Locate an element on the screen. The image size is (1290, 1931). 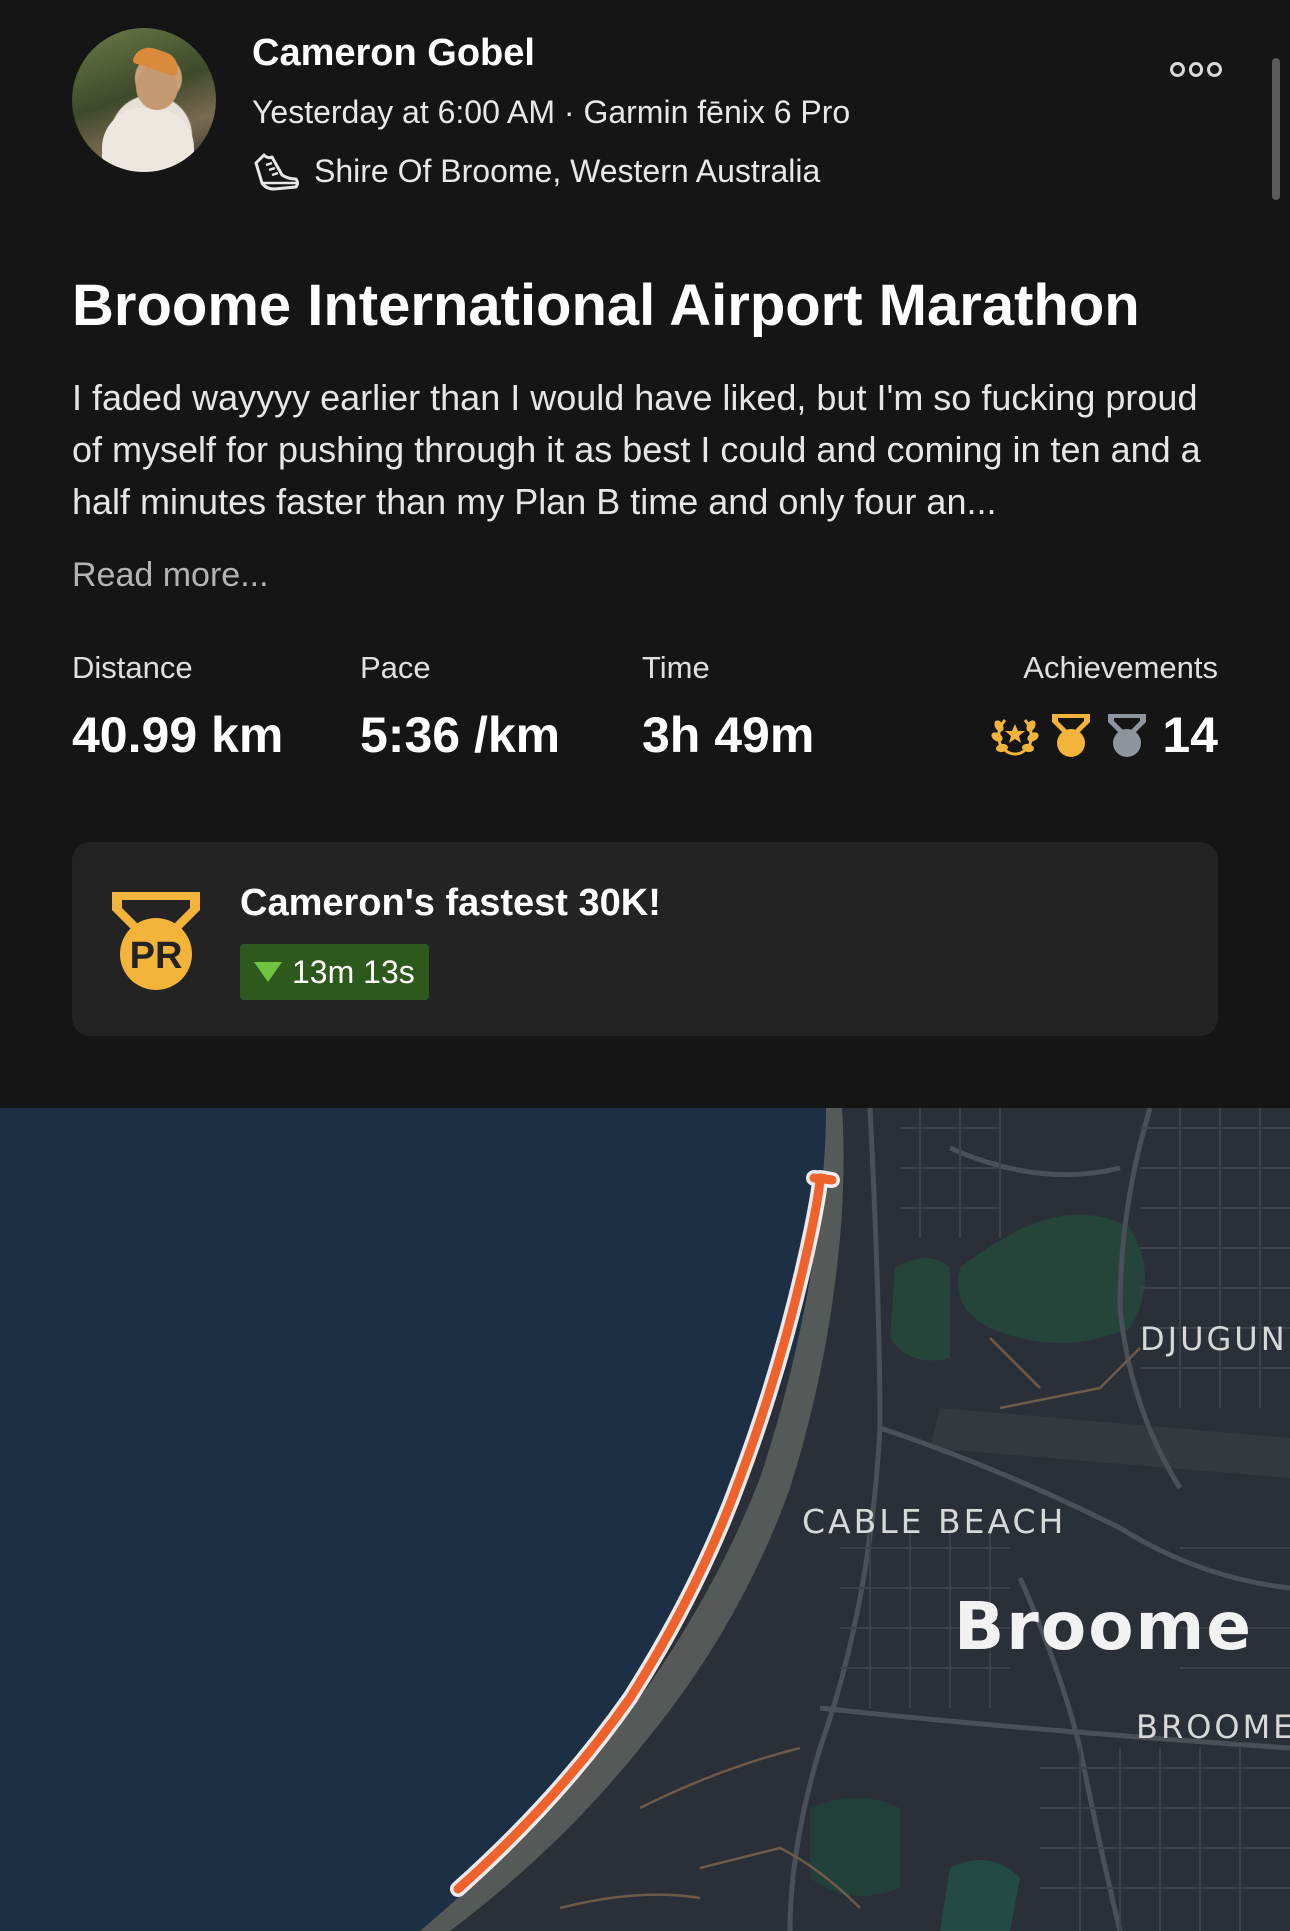
run-shoe-icon is located at coordinates (276, 172).